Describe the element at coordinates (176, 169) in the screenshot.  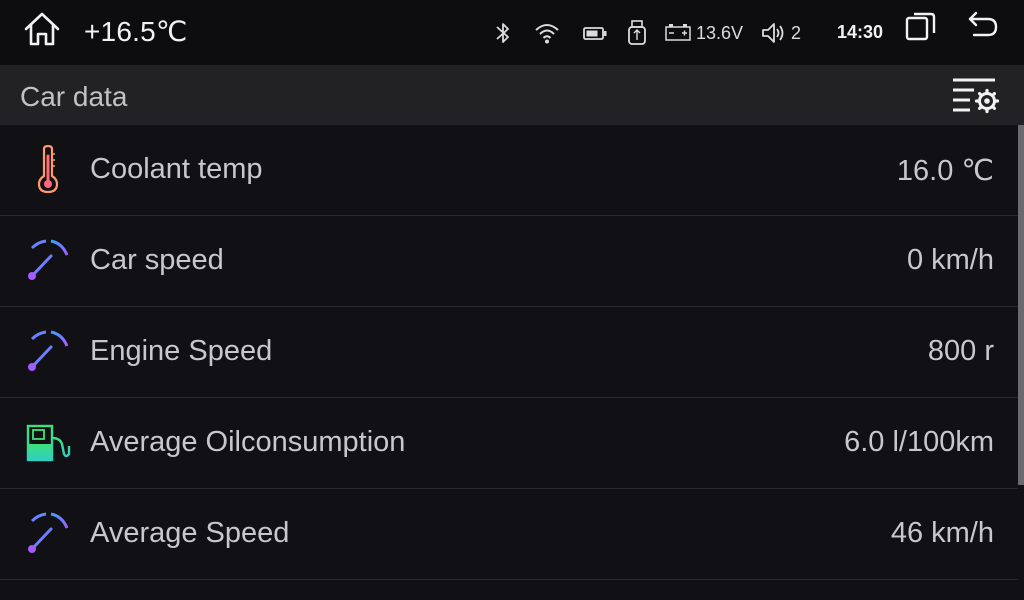
I see `item-label: Coolant temp` at that location.